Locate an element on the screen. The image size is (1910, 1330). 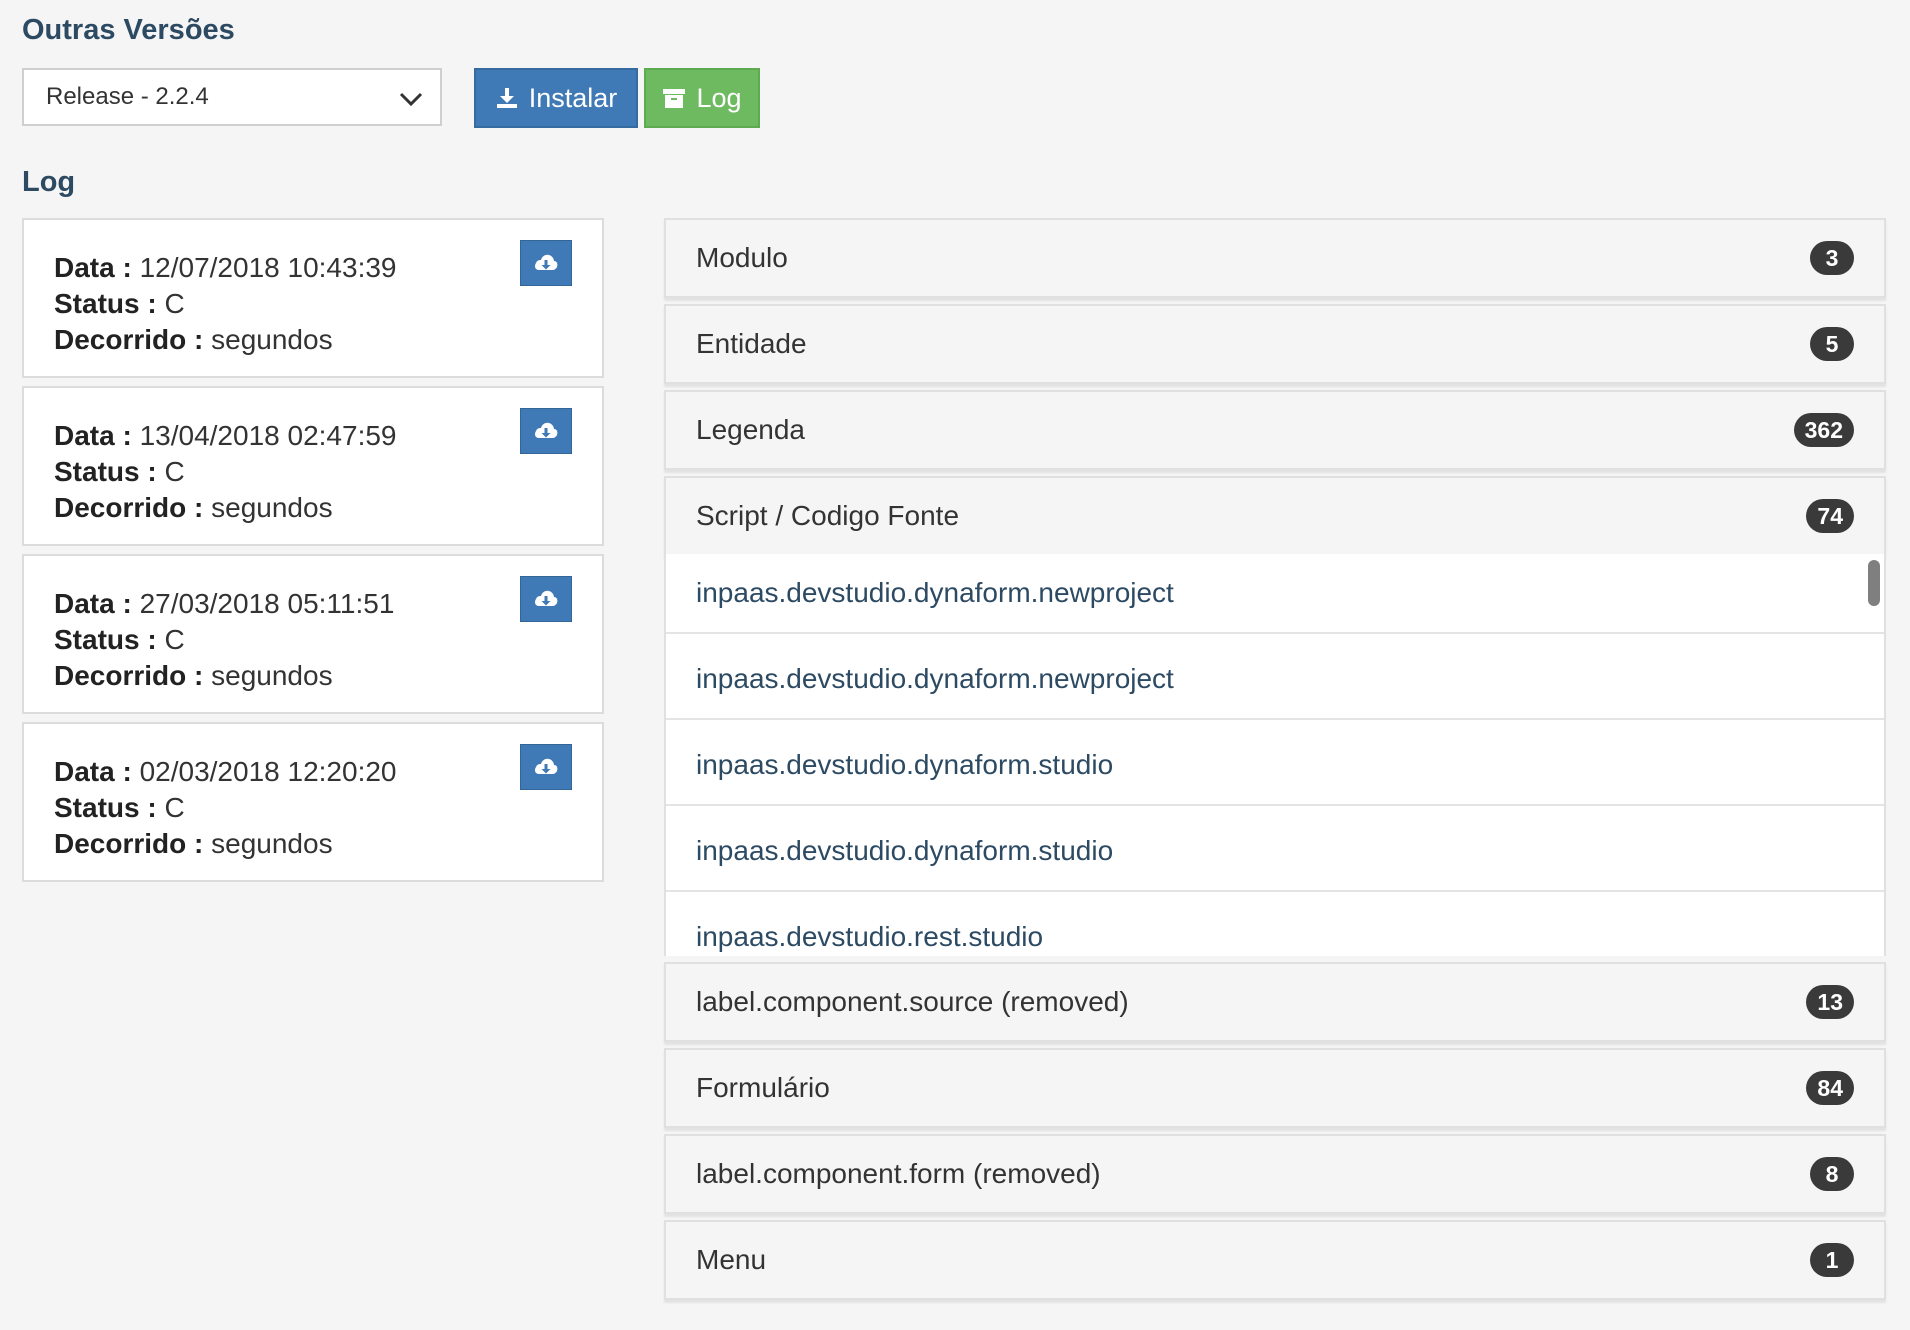
panel-label: Entidade is located at coordinates (751, 343).